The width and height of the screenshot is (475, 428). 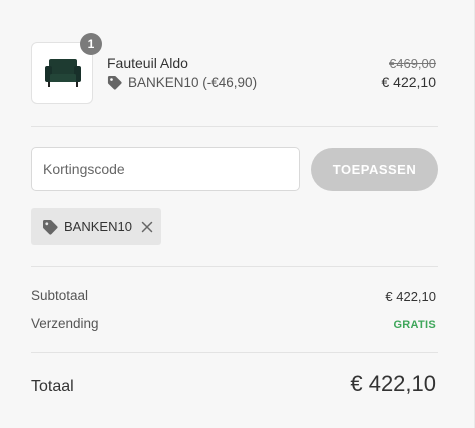 I want to click on total-label: Totaal, so click(x=52, y=386).